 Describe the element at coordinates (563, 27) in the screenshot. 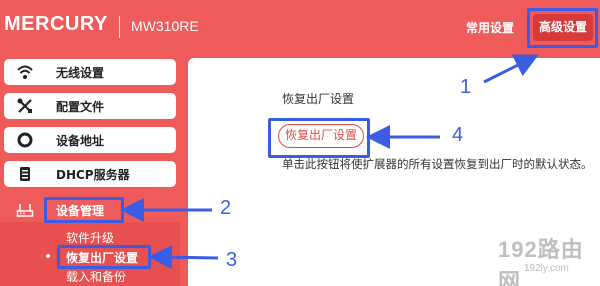

I see `nav-advanced-settings: 高级设置` at that location.